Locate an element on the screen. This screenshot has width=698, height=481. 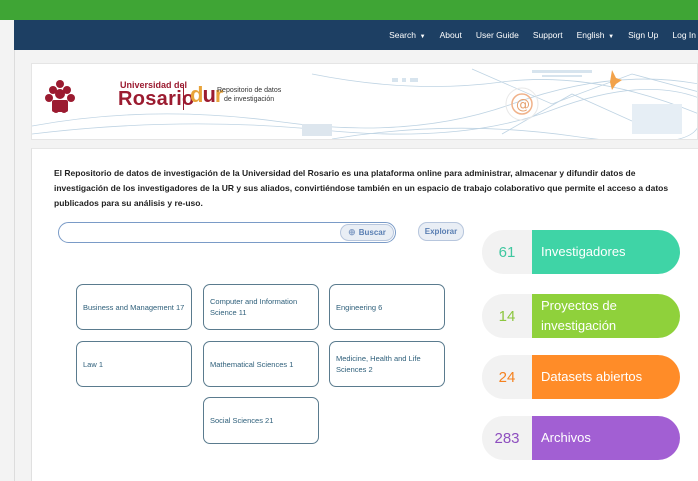
search-icon: ⊕ is located at coordinates (352, 232).